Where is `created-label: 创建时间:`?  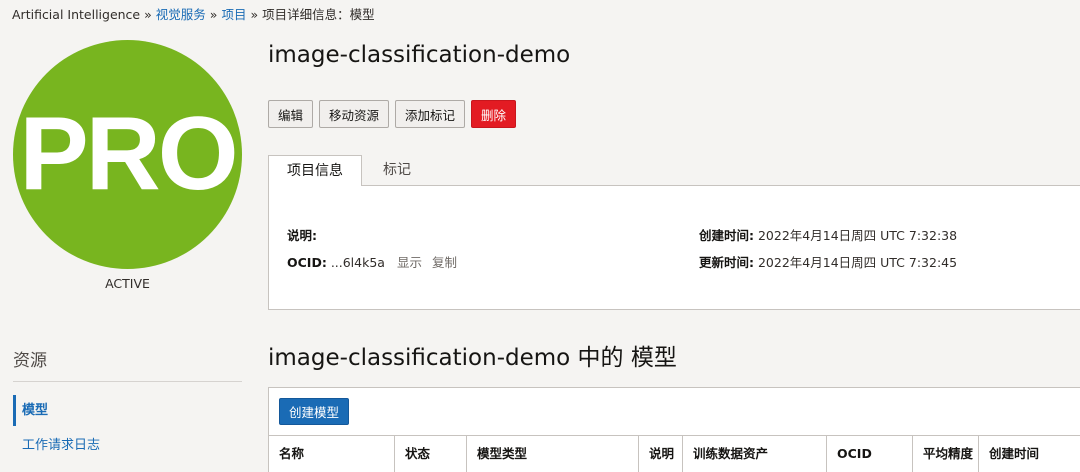 created-label: 创建时间: is located at coordinates (726, 235).